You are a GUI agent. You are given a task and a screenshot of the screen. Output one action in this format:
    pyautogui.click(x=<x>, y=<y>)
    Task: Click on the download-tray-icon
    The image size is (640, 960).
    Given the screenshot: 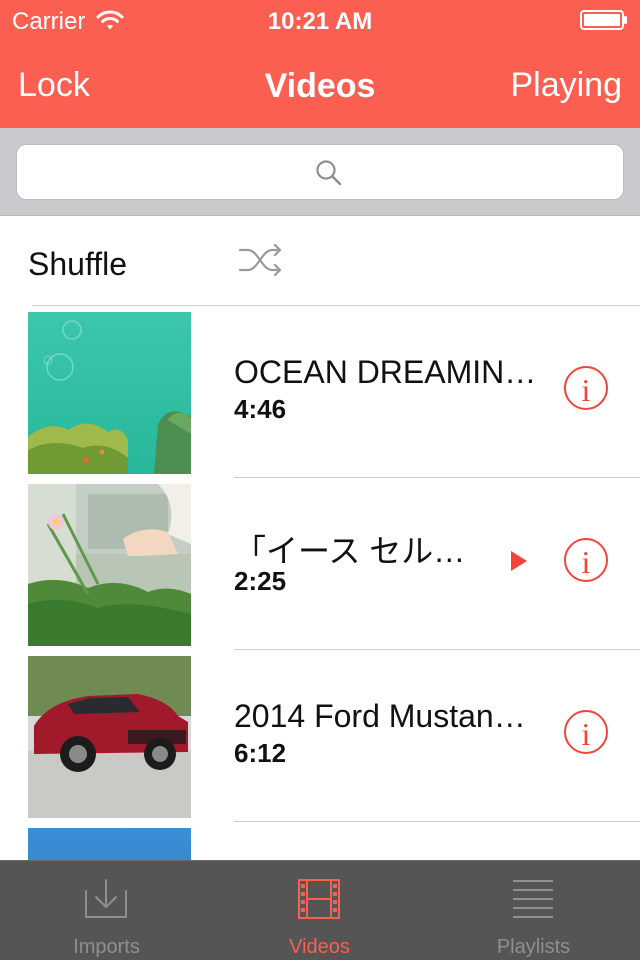 What is the action you would take?
    pyautogui.click(x=106, y=898)
    